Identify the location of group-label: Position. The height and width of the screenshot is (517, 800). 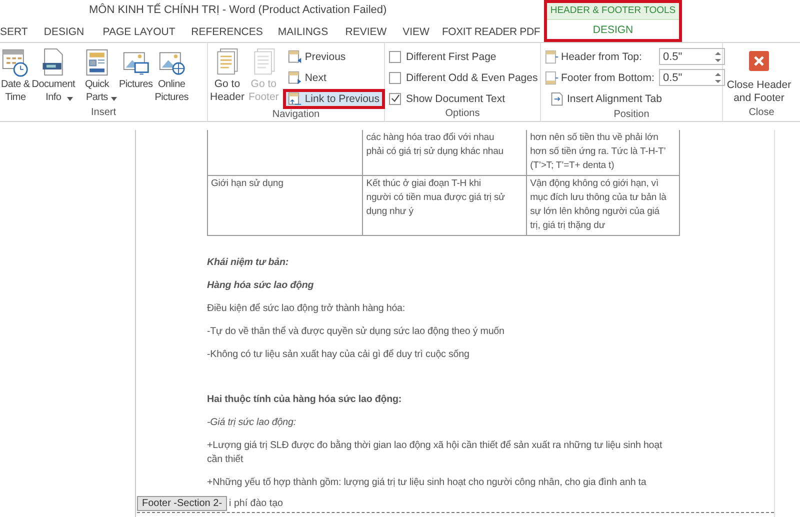
(631, 115).